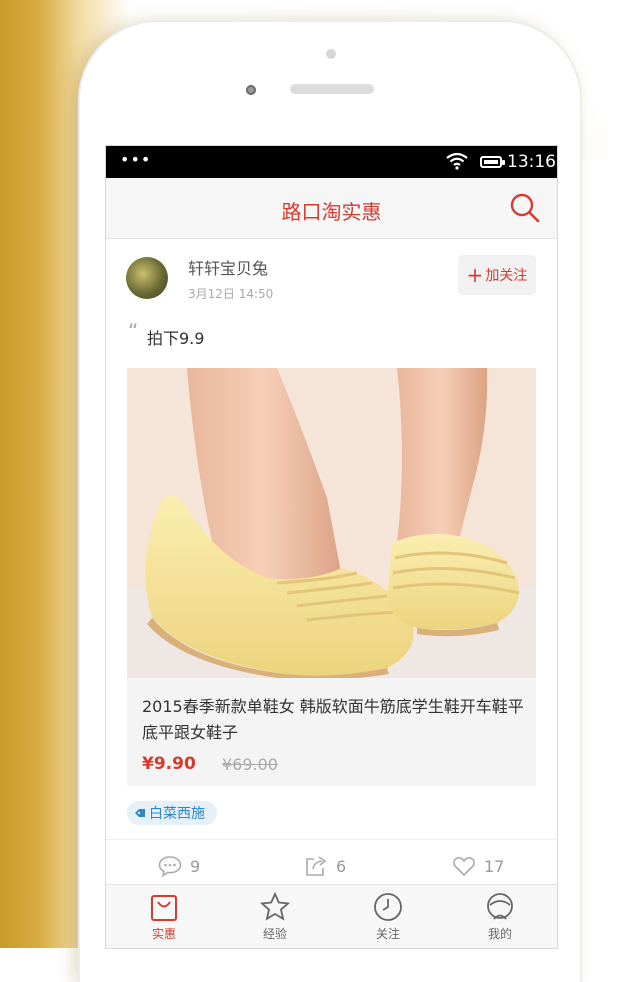 This screenshot has width=619, height=982. What do you see at coordinates (177, 814) in the screenshot?
I see `tag-label: 白菜西施` at bounding box center [177, 814].